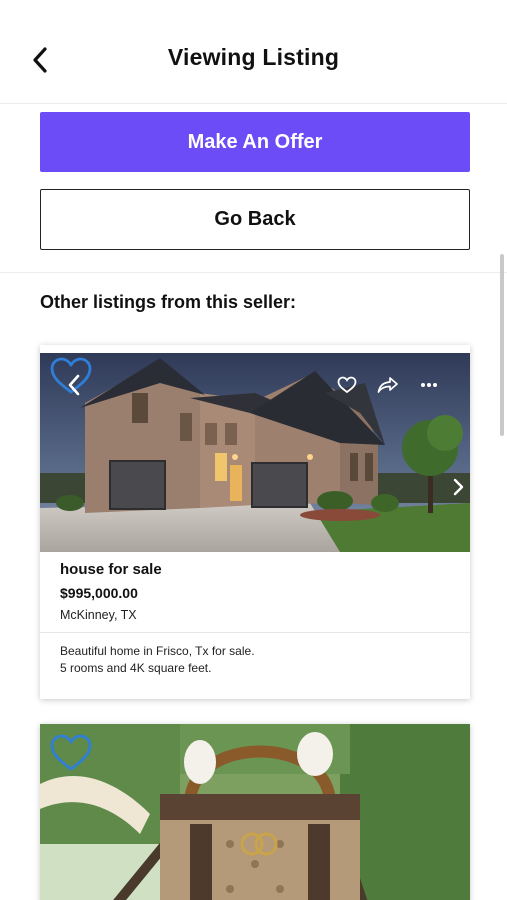  I want to click on more-options-button, so click(429, 385).